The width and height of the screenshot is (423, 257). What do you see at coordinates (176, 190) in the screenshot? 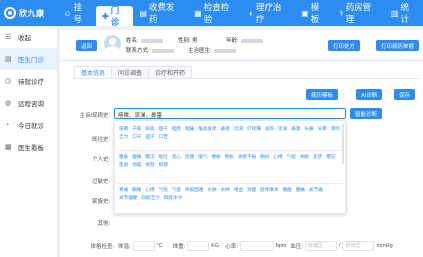
I see `suggestion-tag: 气促` at bounding box center [176, 190].